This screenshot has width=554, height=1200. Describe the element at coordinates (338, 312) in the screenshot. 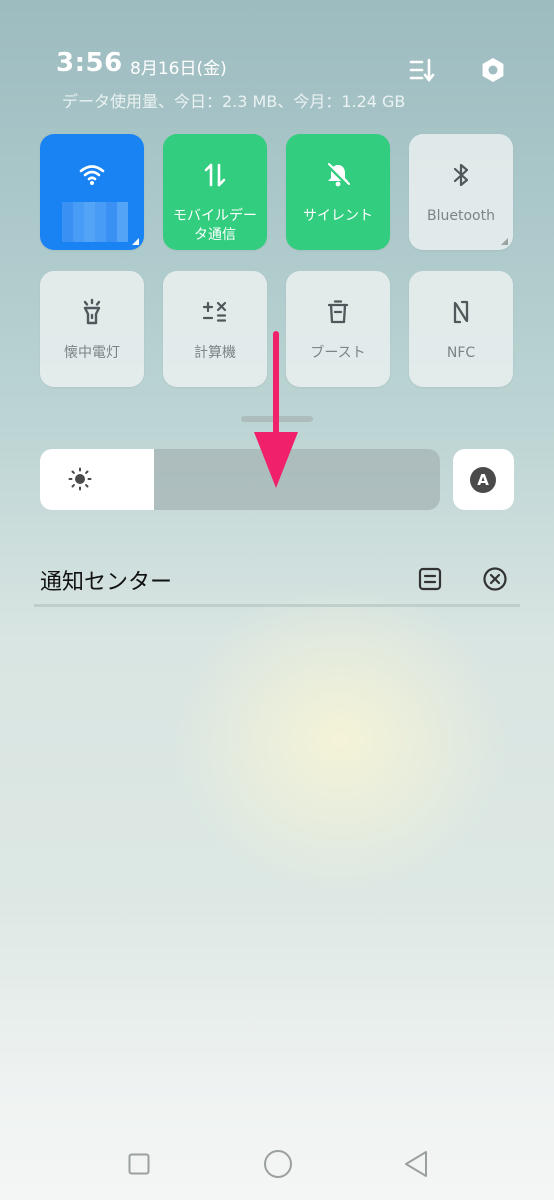

I see `trash-icon` at that location.